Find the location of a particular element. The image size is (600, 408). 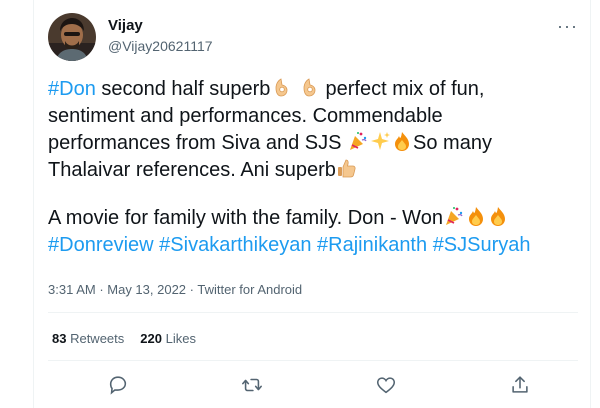

likes-count: 220 is located at coordinates (151, 338).